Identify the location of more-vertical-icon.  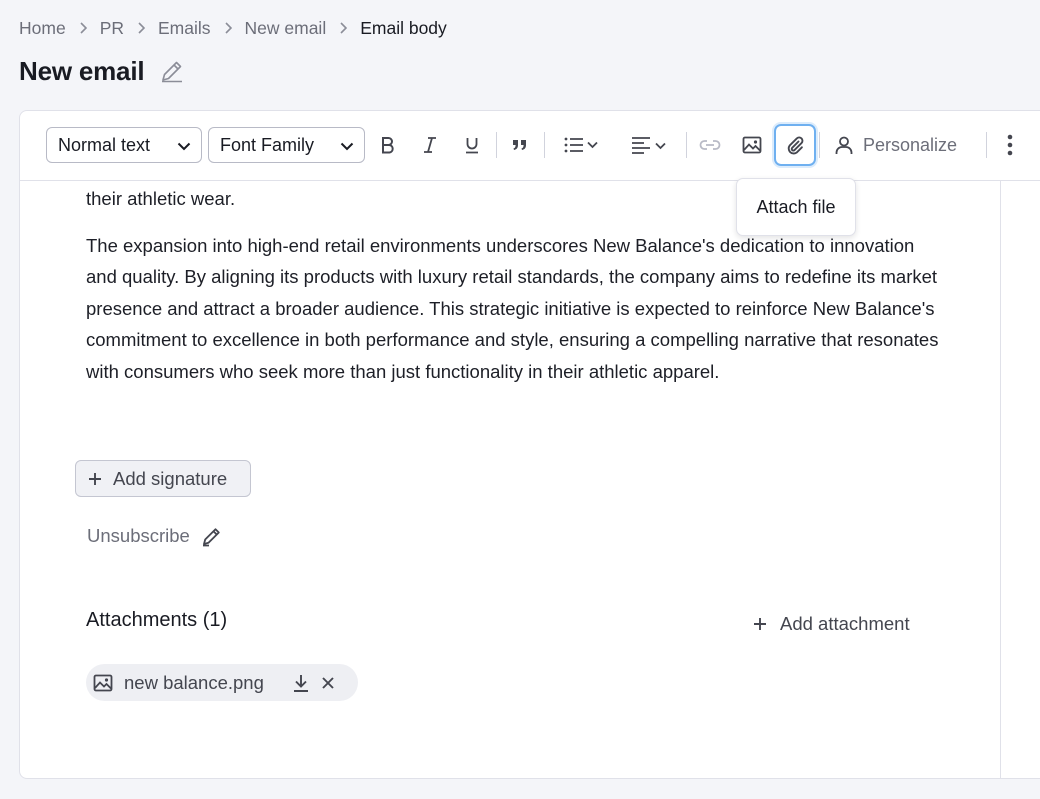
(1010, 145).